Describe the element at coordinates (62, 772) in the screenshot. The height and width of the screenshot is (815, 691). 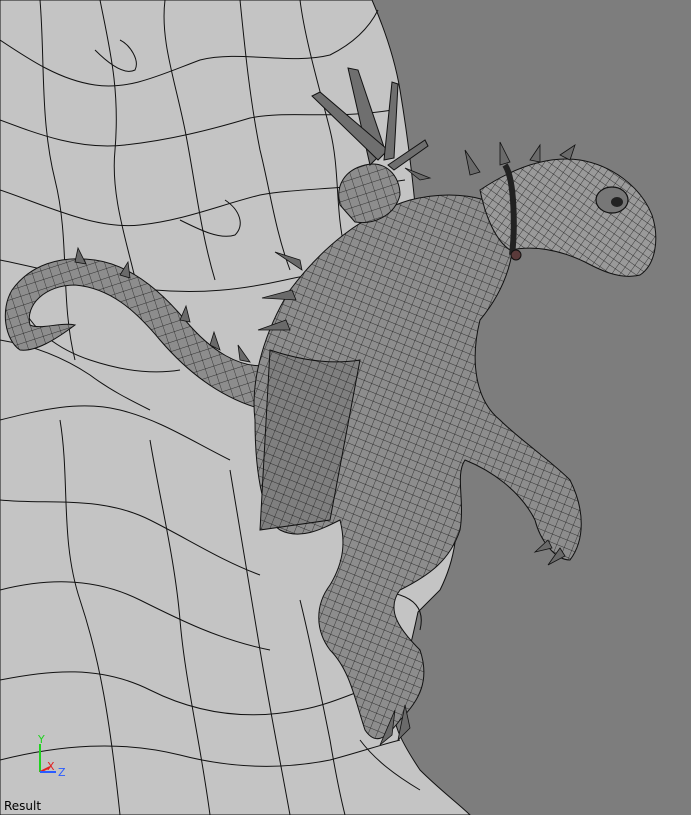
I see `z-axis-label: Z` at that location.